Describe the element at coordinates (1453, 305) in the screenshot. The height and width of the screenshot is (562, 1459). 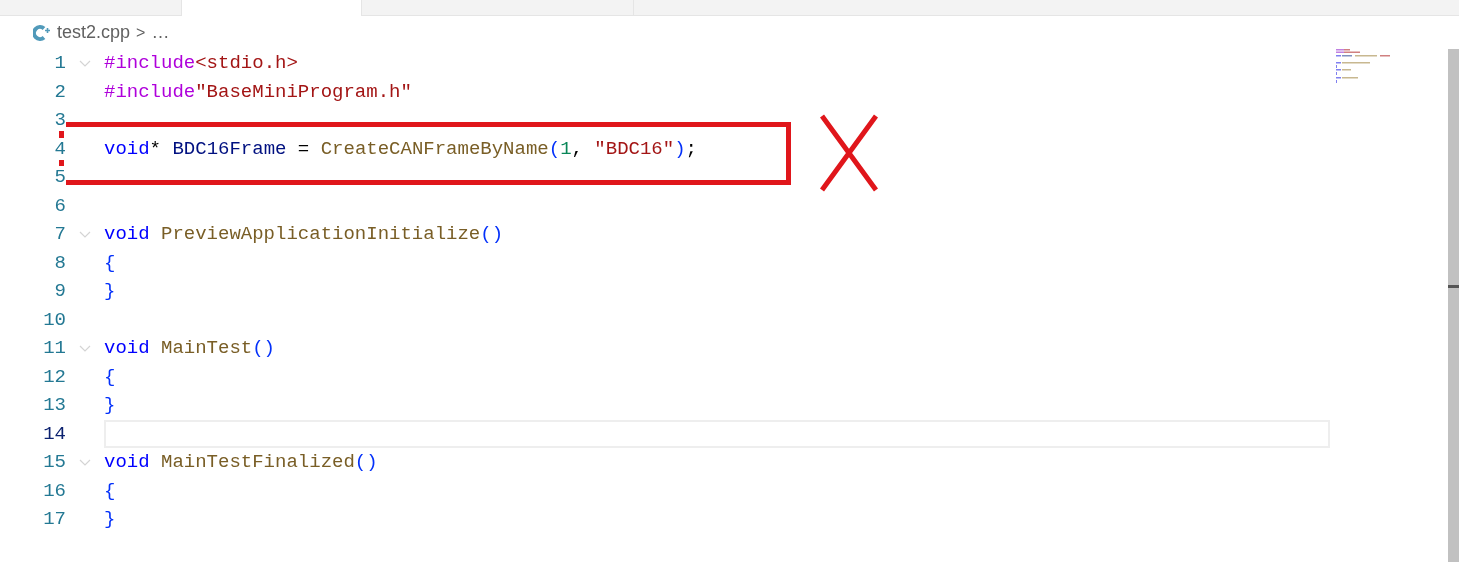
I see `scrollbar` at that location.